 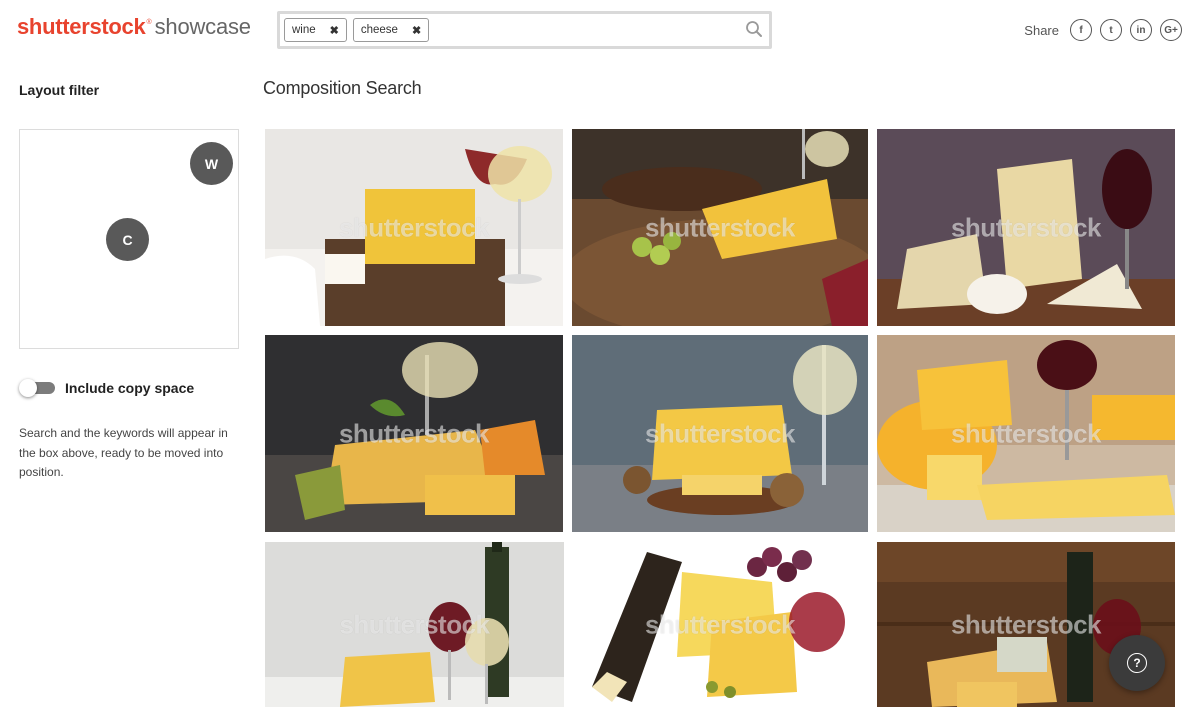 I want to click on logo-registered-mark: ®, so click(x=149, y=22).